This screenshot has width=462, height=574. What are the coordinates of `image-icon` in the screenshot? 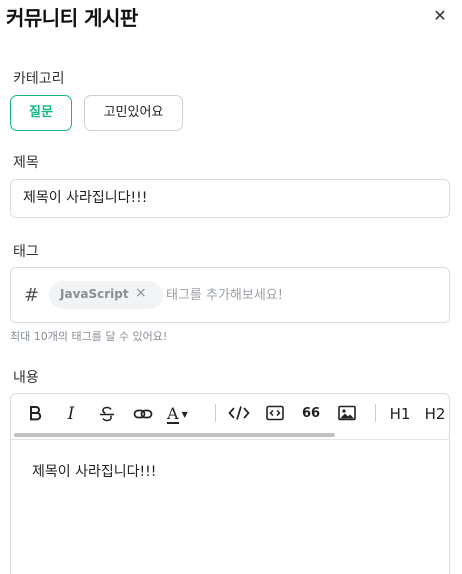 It's located at (347, 414).